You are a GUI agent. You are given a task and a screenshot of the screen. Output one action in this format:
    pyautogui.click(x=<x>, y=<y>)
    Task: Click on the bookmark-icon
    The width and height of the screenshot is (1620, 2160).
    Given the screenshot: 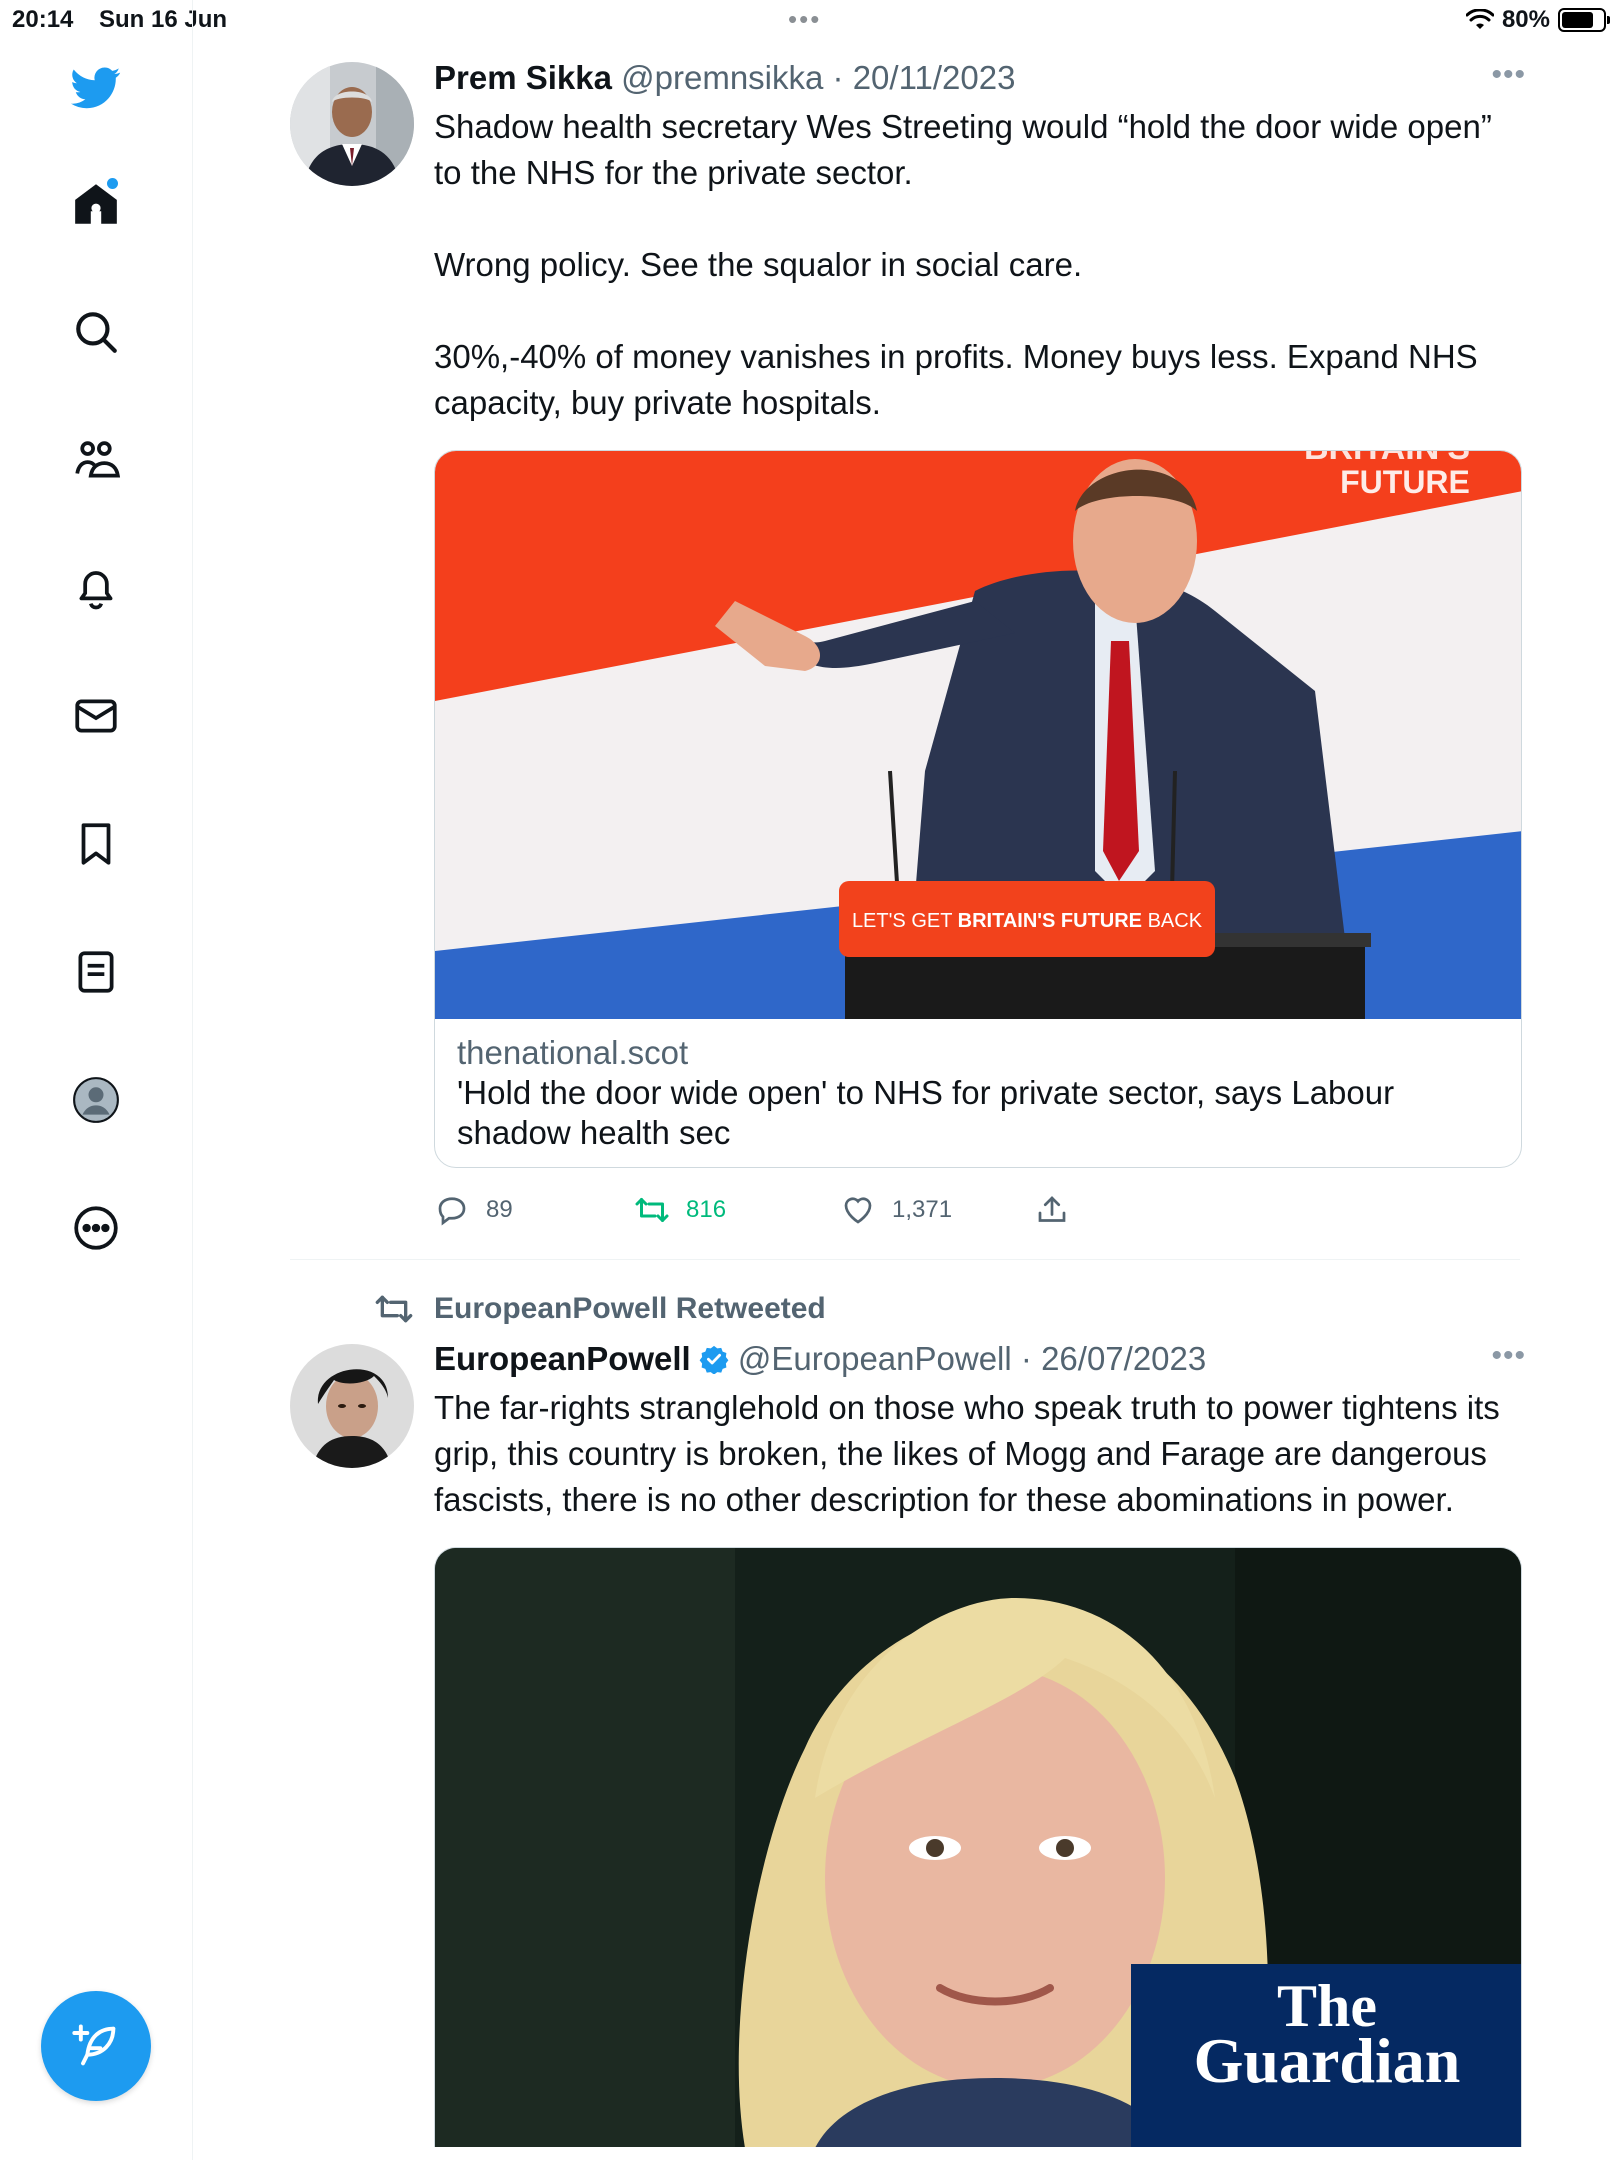 What is the action you would take?
    pyautogui.click(x=96, y=844)
    